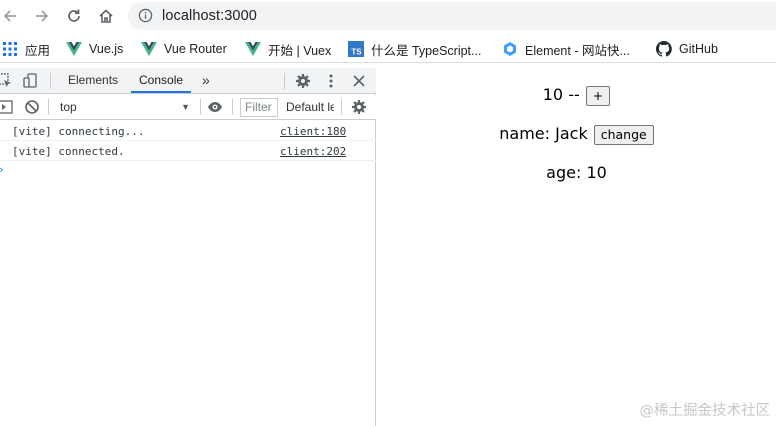 Image resolution: width=776 pixels, height=426 pixels. Describe the element at coordinates (68, 107) in the screenshot. I see `context-value: top` at that location.